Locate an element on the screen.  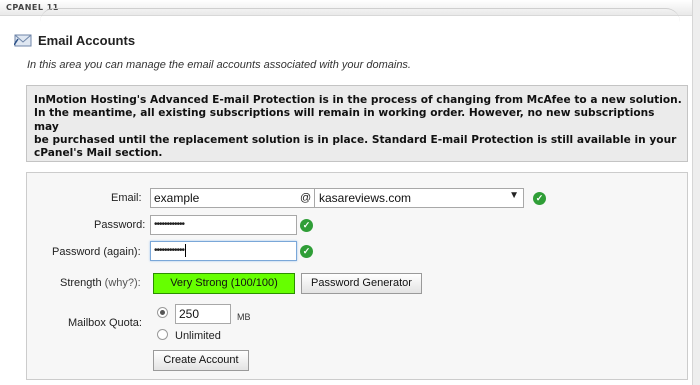
at-sign: @ is located at coordinates (306, 198).